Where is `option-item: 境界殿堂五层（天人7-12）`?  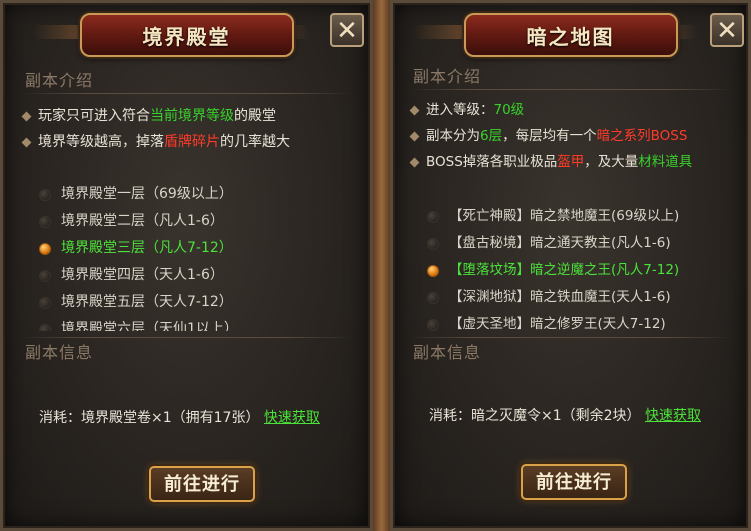
option-item: 境界殿堂五层（天人7-12） is located at coordinates (199, 302).